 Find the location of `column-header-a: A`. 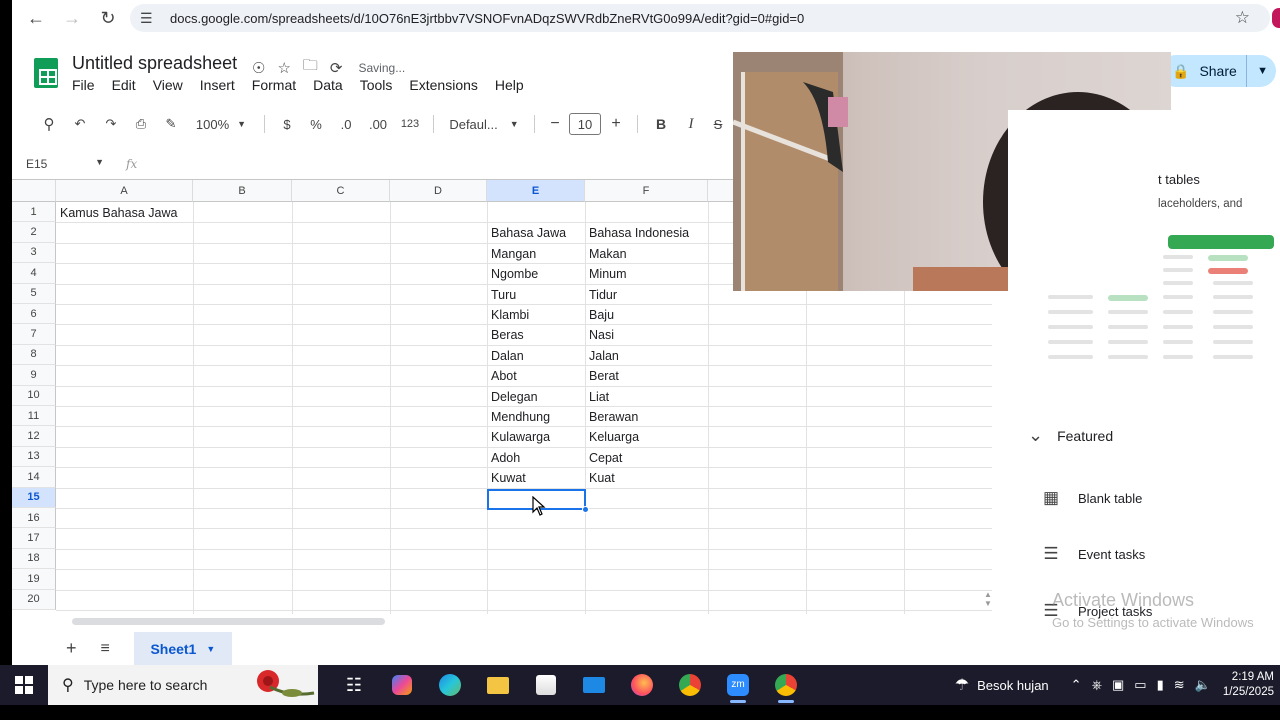

column-header-a: A is located at coordinates (124, 191).